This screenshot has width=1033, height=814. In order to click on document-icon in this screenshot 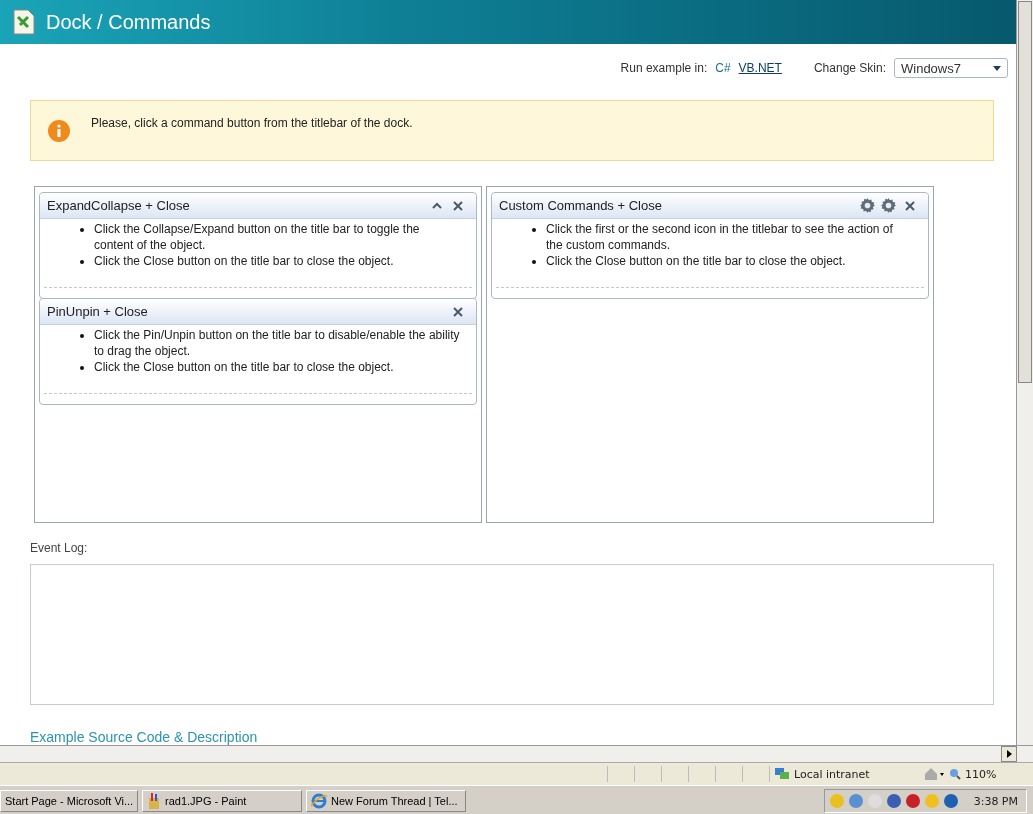, I will do `click(24, 22)`.